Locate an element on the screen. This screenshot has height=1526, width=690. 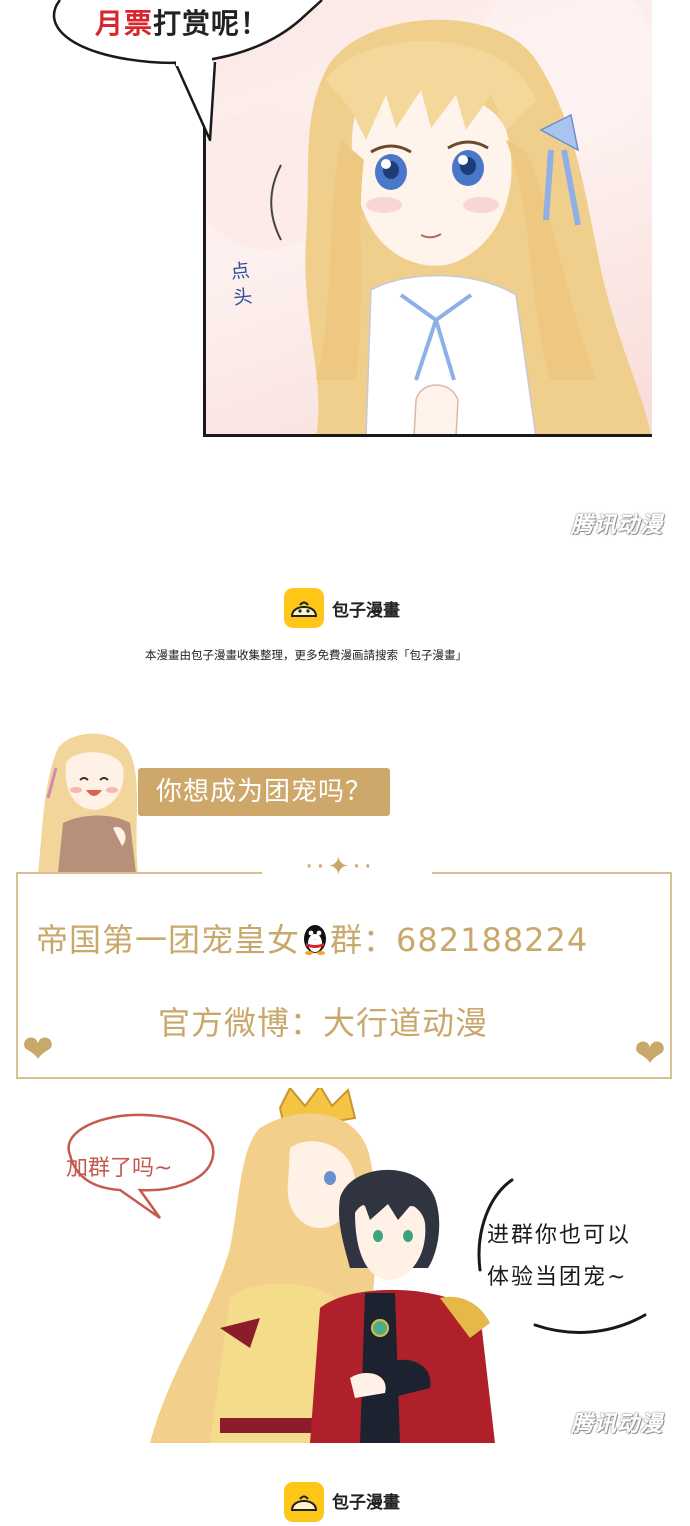
promo-card is located at coordinates (344, 975).